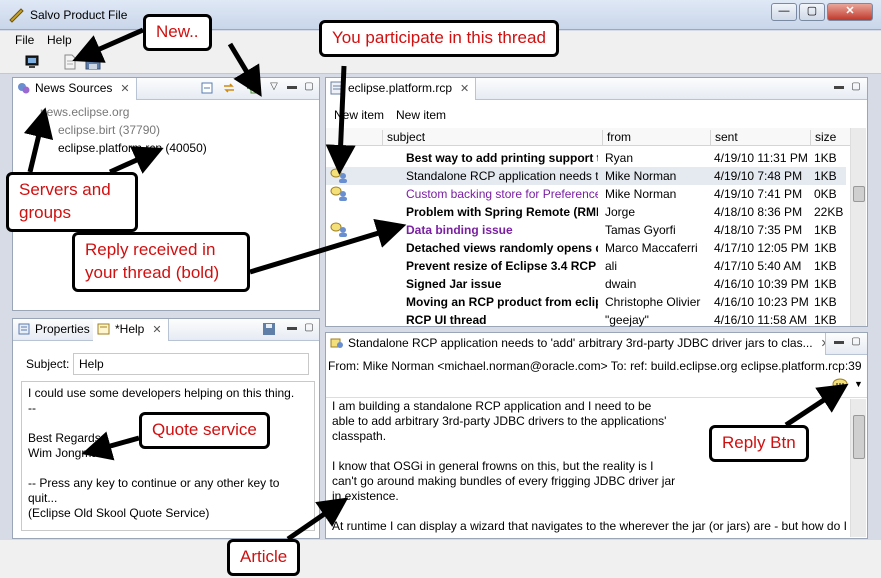  Describe the element at coordinates (401, 89) in the screenshot. I see `tab-eclipse-platform-rcp: eclipse.platform.rcp ✕` at that location.